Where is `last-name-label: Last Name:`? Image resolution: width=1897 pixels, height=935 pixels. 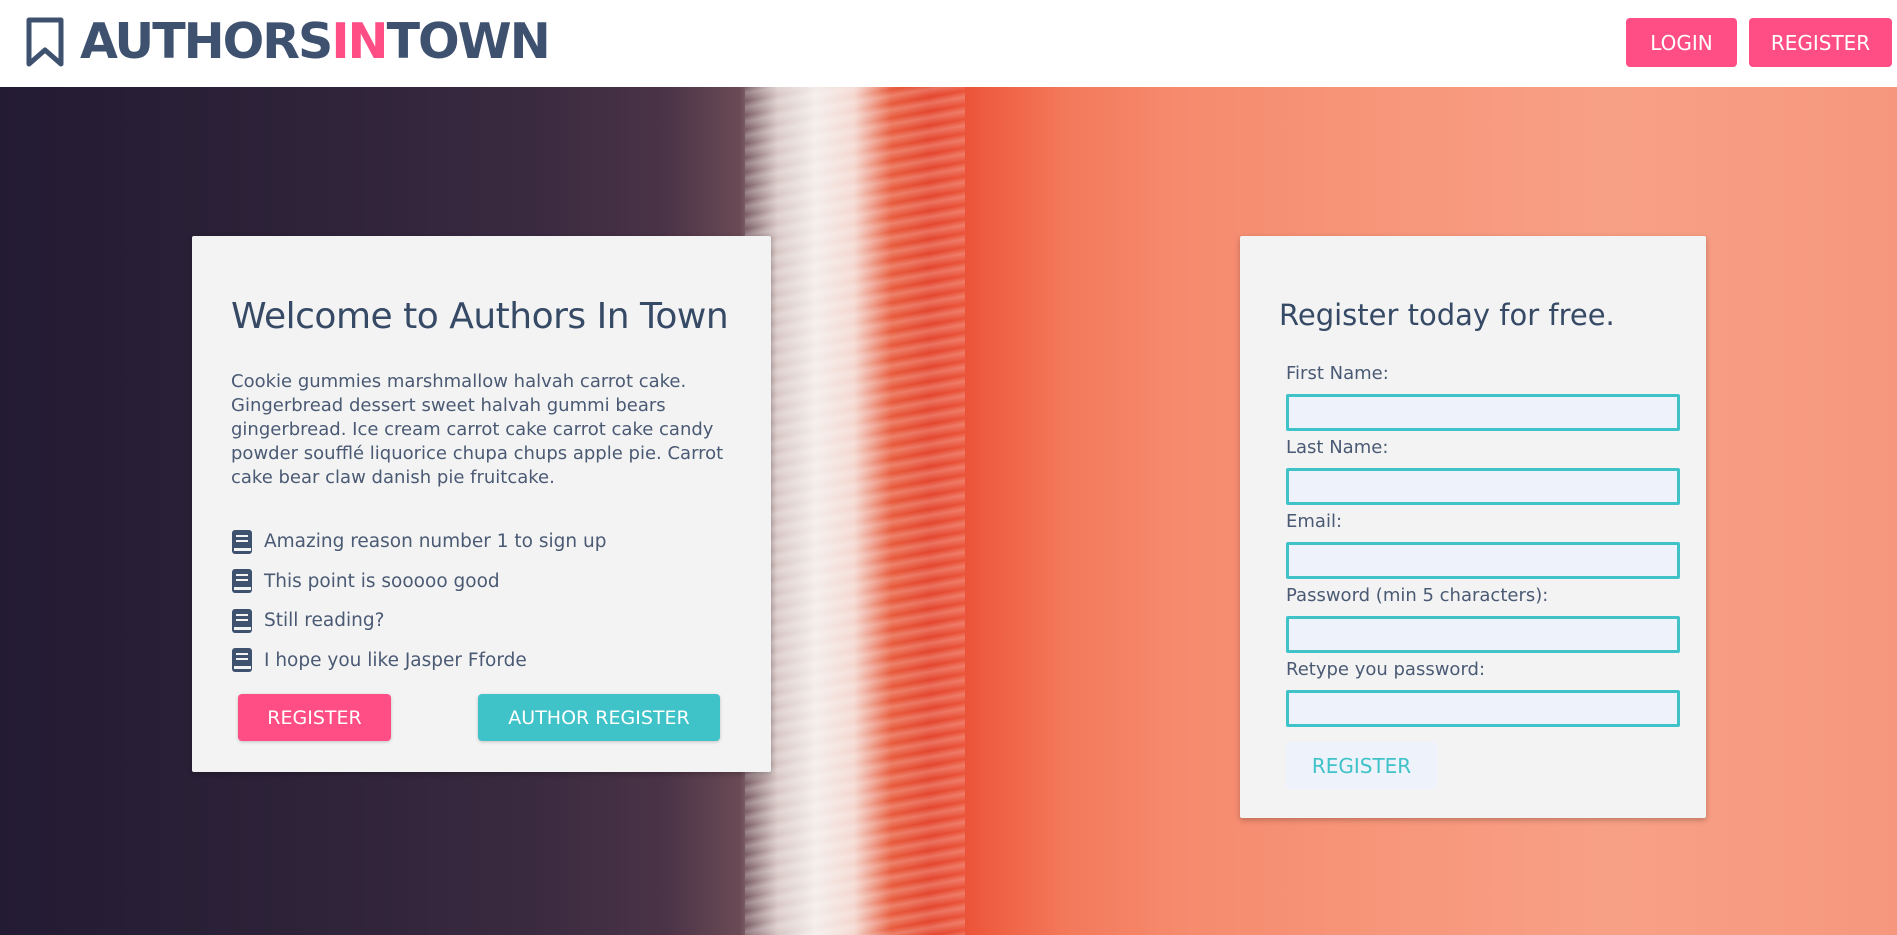 last-name-label: Last Name: is located at coordinates (1337, 447).